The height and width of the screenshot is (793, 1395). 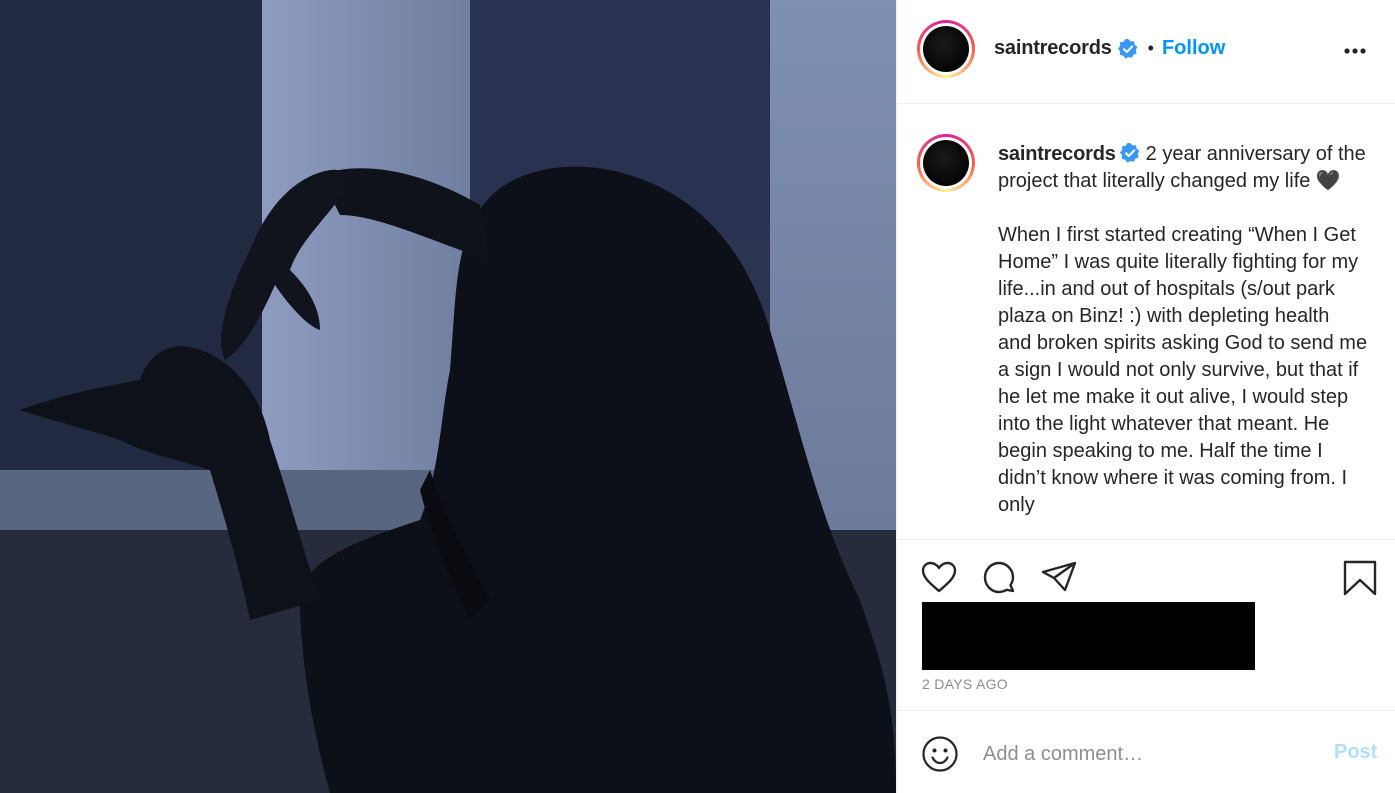 I want to click on caption-username: saintrecords, so click(x=1057, y=154).